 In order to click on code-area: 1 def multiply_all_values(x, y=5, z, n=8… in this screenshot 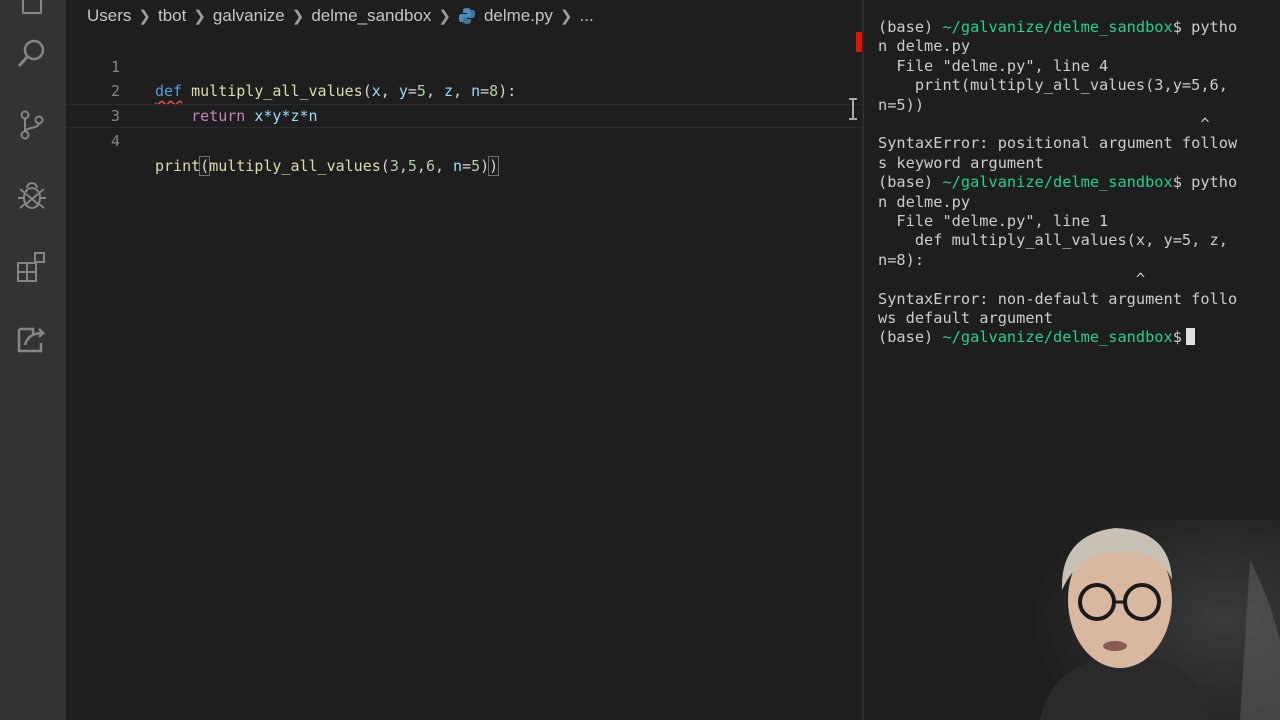, I will do `click(464, 103)`.